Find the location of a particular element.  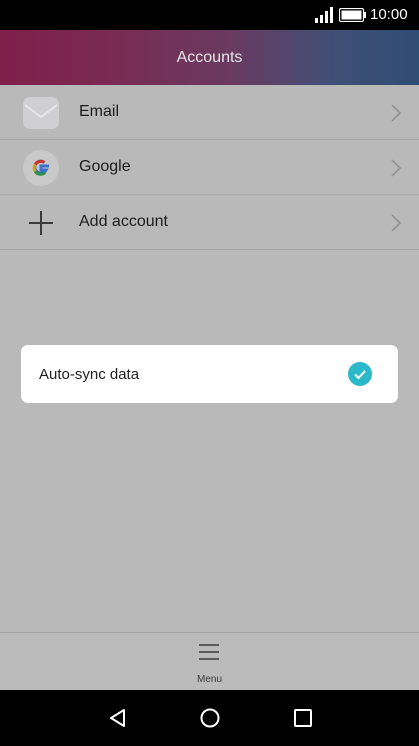

account-row-email: Email is located at coordinates (209, 112).